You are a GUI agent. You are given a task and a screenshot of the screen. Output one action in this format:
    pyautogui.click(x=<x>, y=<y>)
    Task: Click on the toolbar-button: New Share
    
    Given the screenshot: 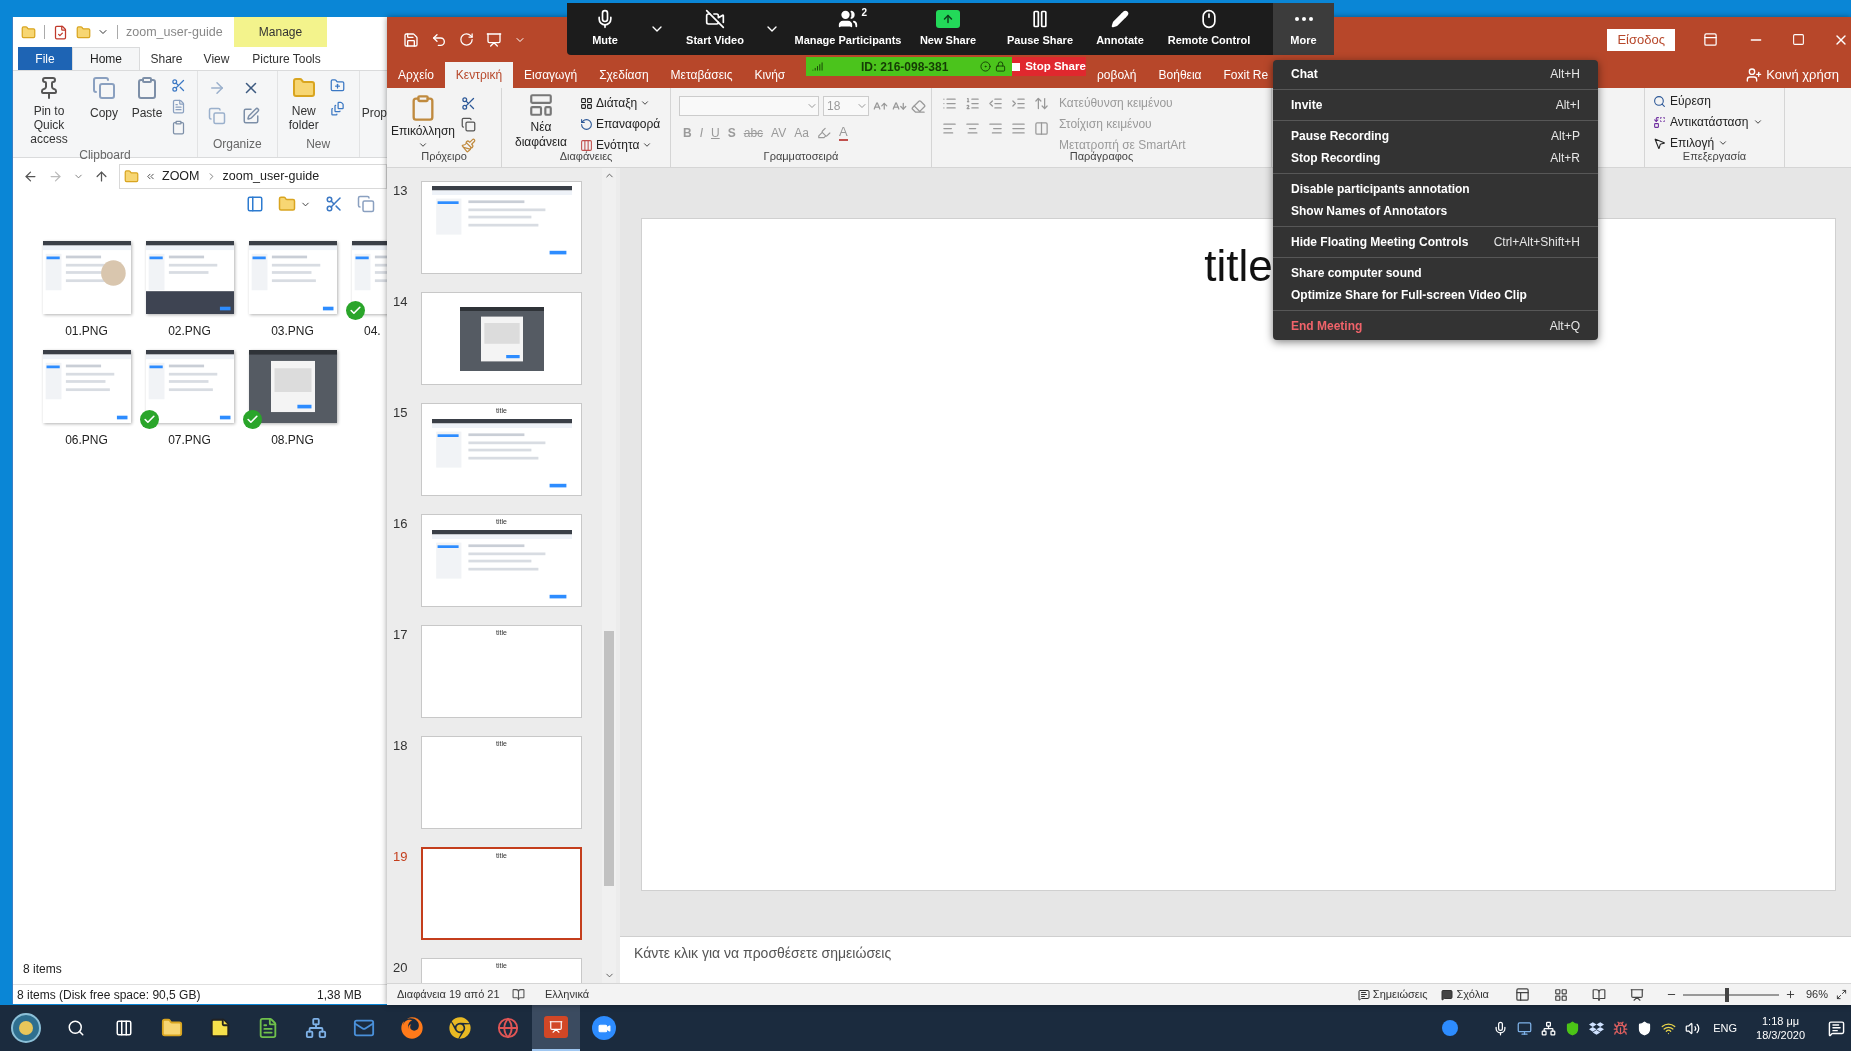 What is the action you would take?
    pyautogui.click(x=948, y=29)
    